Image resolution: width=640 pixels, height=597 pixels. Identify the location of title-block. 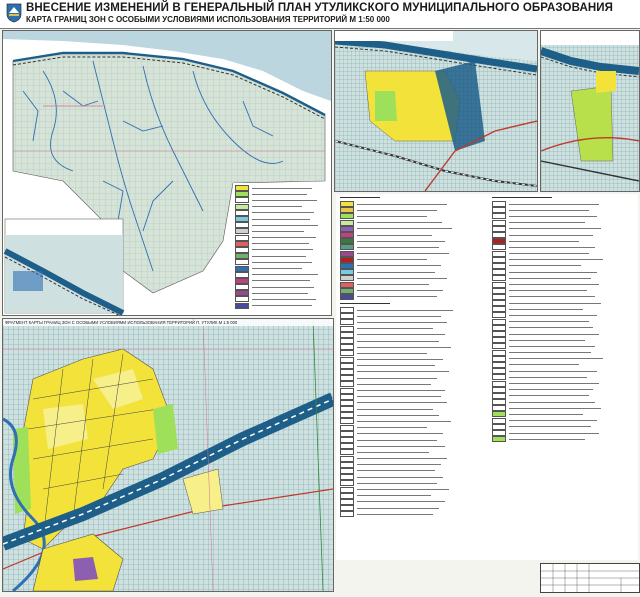
(590, 578).